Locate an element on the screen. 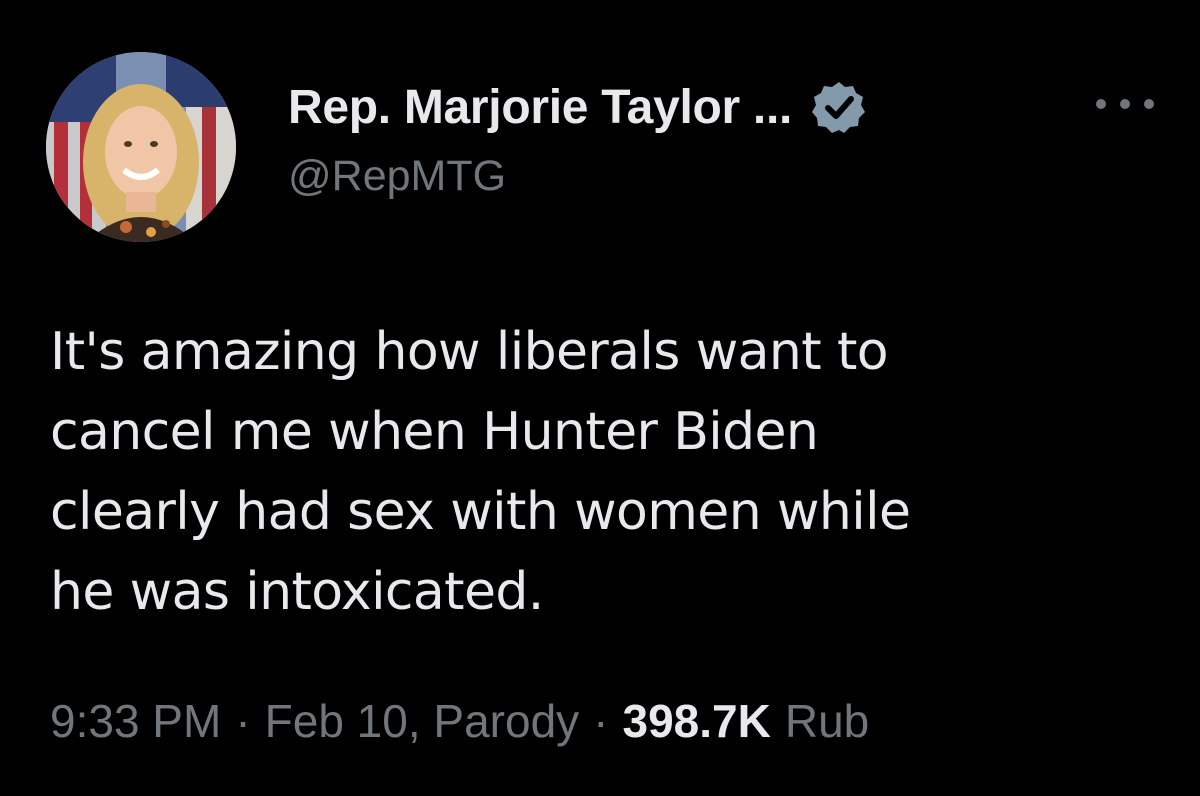 The image size is (1200, 796). more-options-icon is located at coordinates (1125, 104).